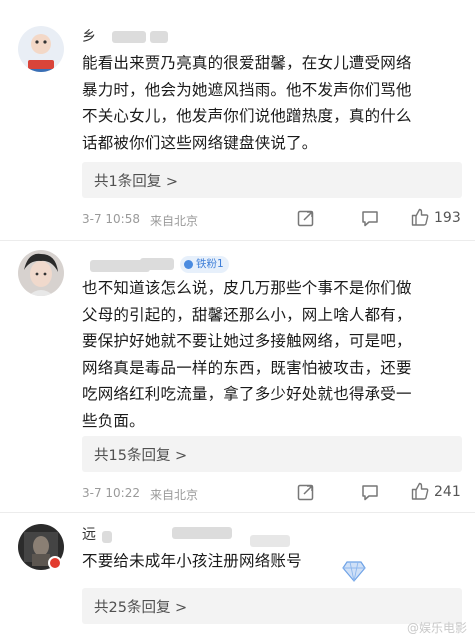 The width and height of the screenshot is (475, 640). Describe the element at coordinates (247, 116) in the screenshot. I see `comment-line: 不关心女儿，他发声你们说他蹭热度，真的什么` at that location.